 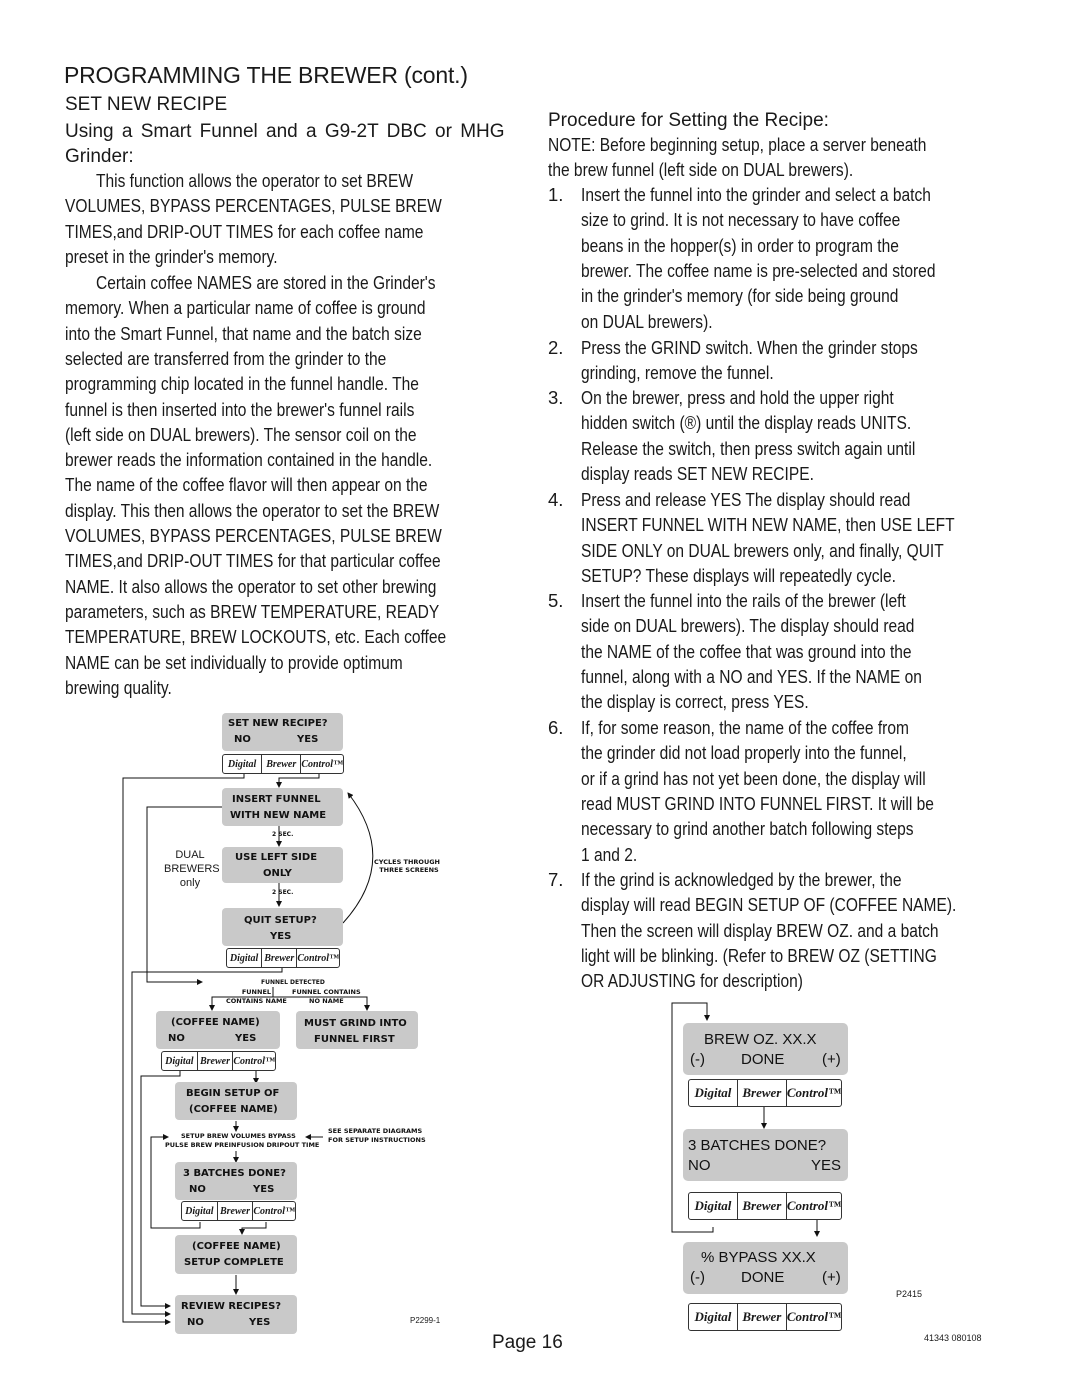 I want to click on display-text: WITH NEW NAME, so click(x=278, y=815).